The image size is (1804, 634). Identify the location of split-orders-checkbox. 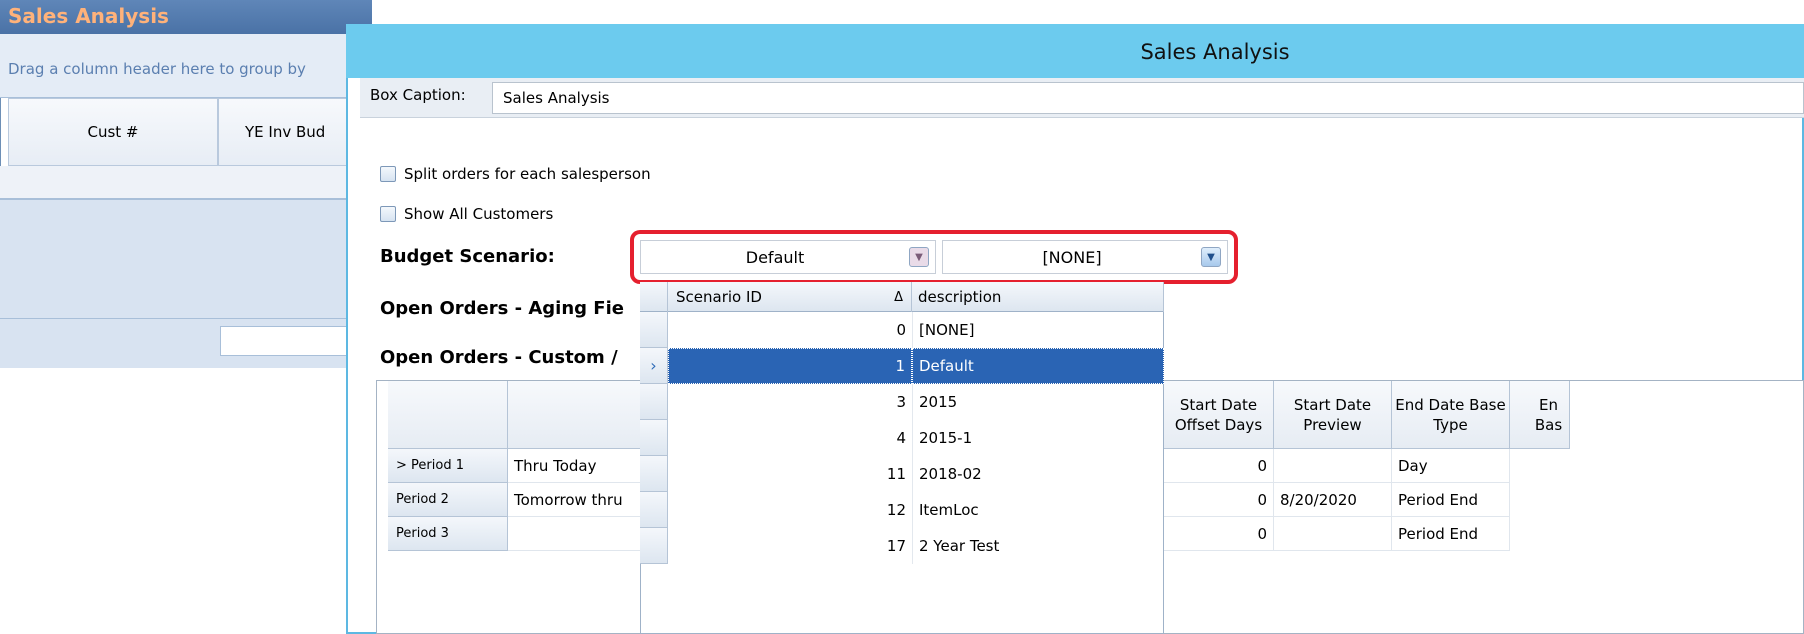
(388, 174).